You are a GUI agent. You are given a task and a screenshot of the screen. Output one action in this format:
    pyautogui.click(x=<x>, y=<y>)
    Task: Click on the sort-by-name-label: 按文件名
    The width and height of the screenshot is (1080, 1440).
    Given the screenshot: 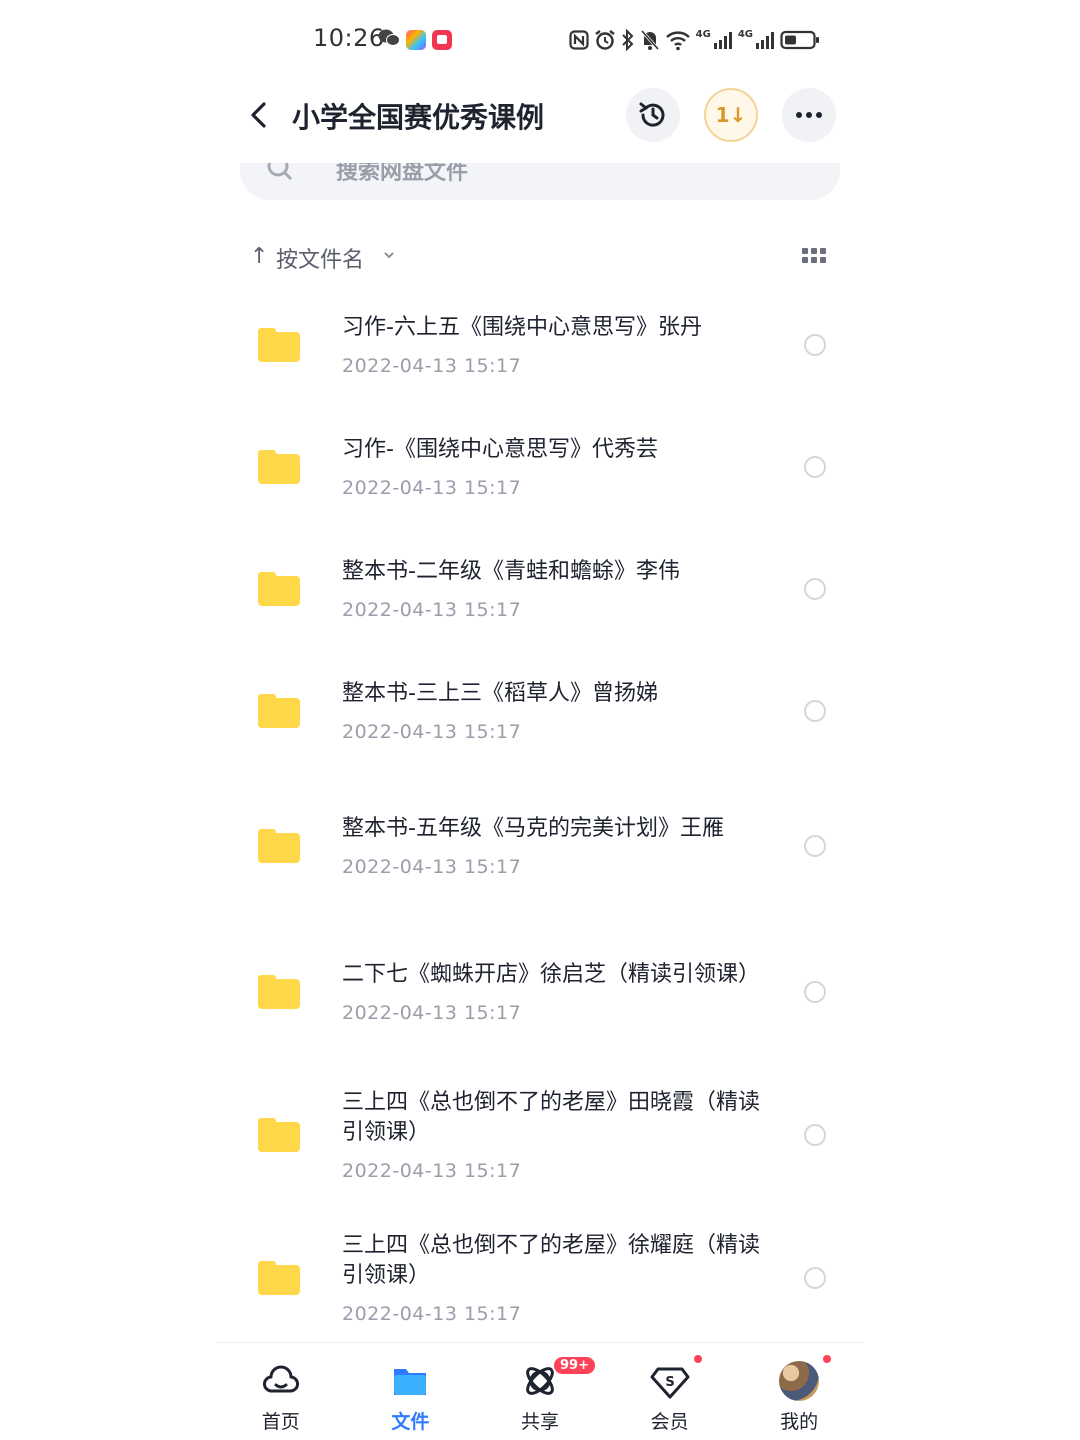 What is the action you would take?
    pyautogui.click(x=320, y=258)
    